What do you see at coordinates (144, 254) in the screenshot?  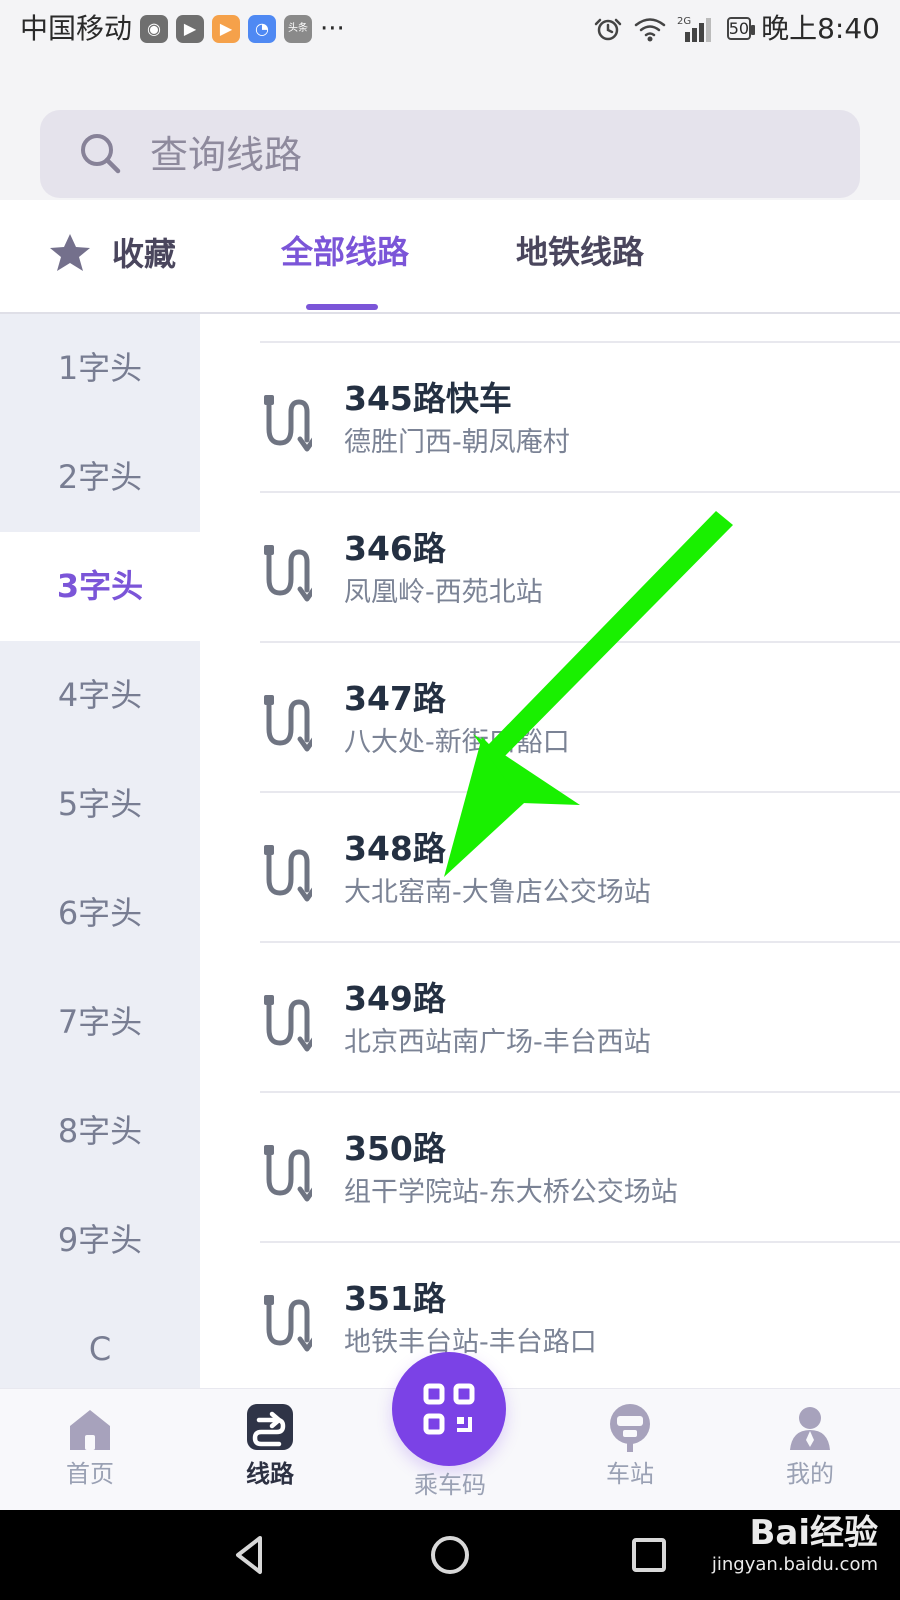 I see `tab-favorites-label: 收藏` at bounding box center [144, 254].